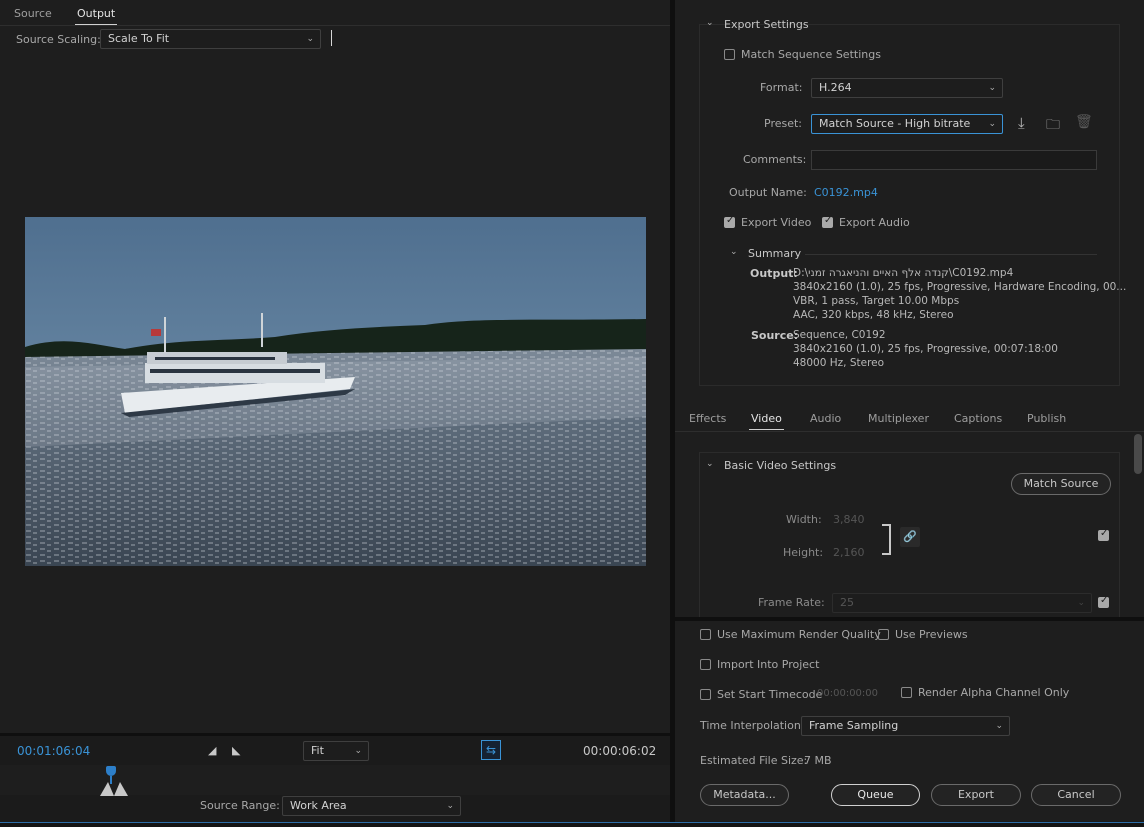 The image size is (1144, 827). Describe the element at coordinates (846, 192) in the screenshot. I see `output-name-link: C0192.mp4` at that location.